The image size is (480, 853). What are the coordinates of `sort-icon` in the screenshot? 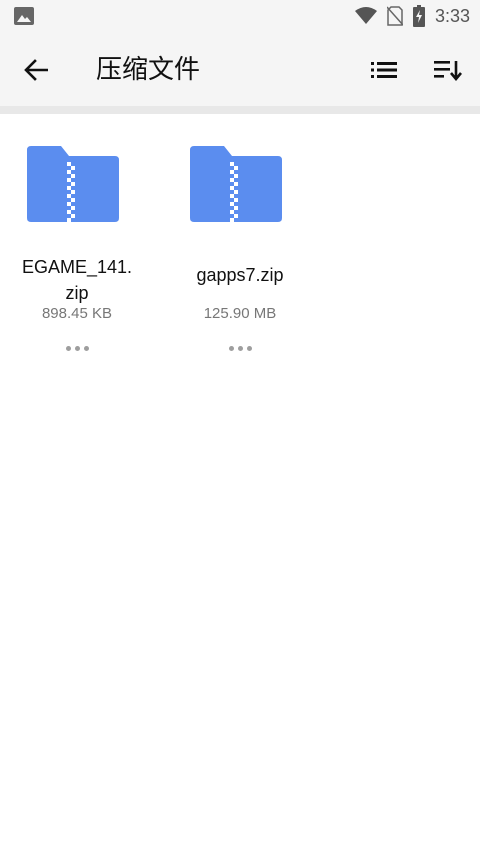 It's located at (448, 71).